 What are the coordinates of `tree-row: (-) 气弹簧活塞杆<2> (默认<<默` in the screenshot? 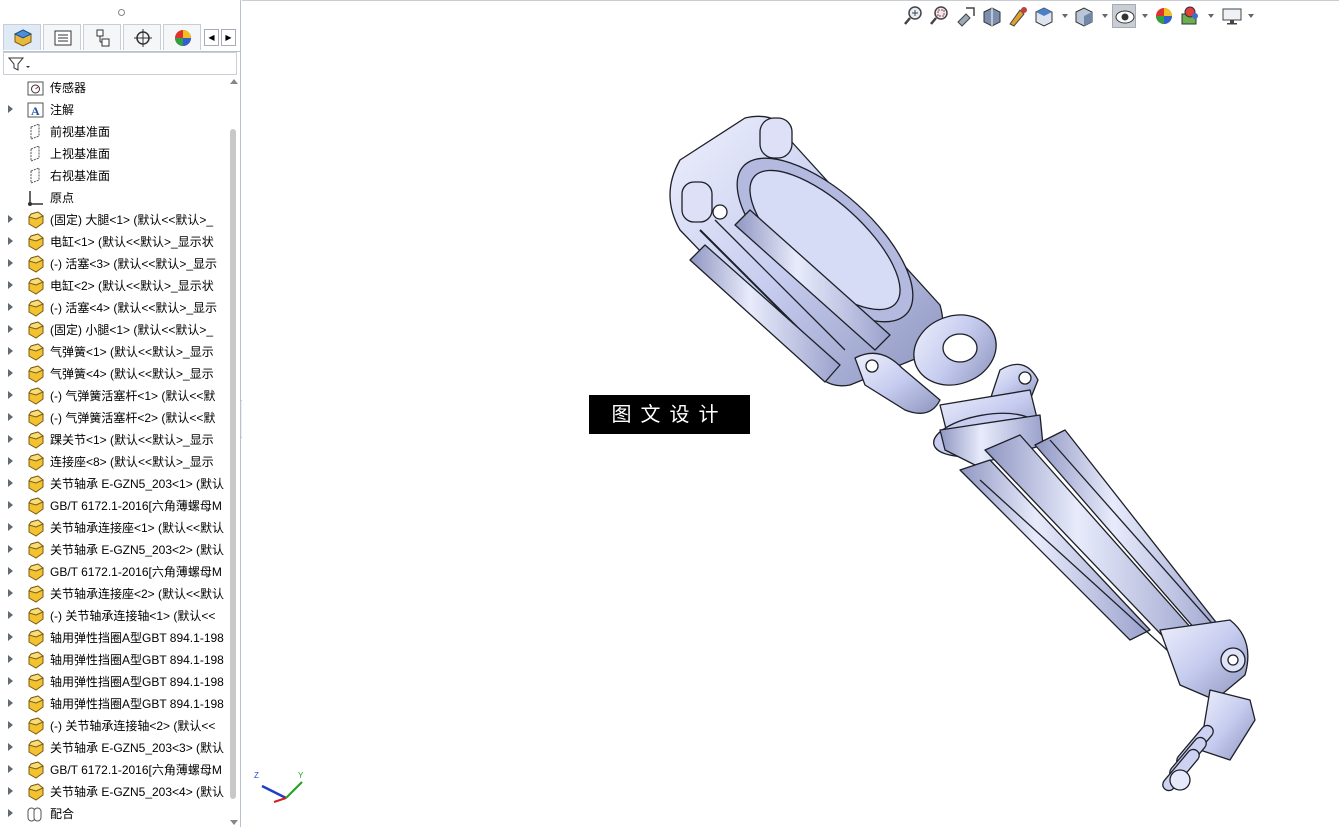 It's located at (113, 418).